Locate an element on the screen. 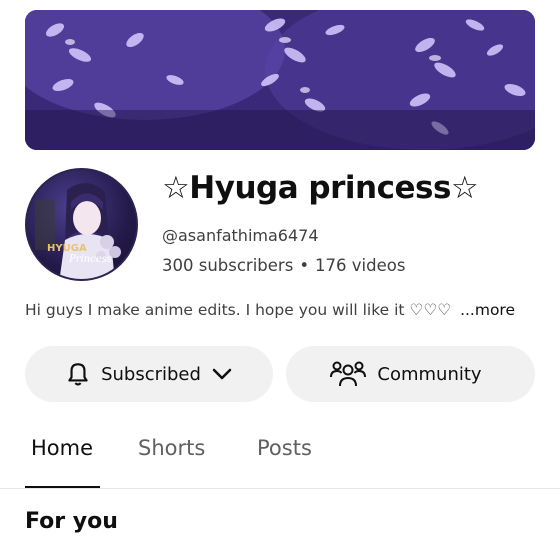 This screenshot has width=560, height=560. channel-stats: 300 subscribers • 176 videos is located at coordinates (283, 265).